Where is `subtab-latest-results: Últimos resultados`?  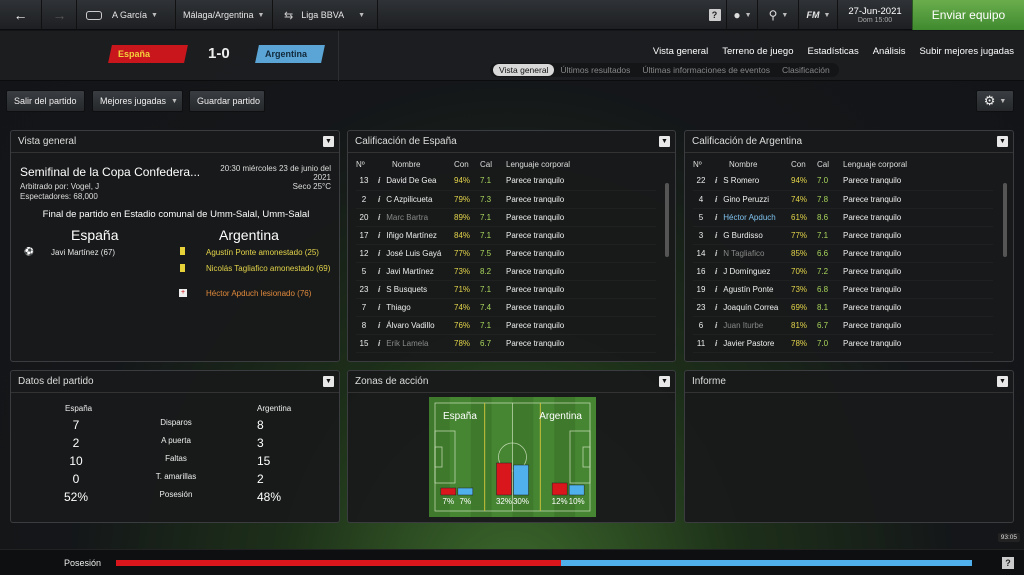
subtab-latest-results: Últimos resultados is located at coordinates (595, 70).